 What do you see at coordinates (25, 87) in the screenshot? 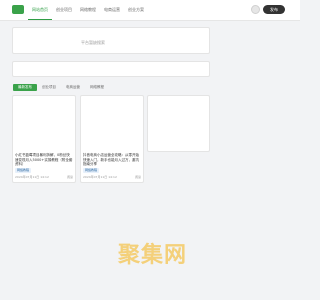
I see `filter-tab-latest: 最新发布` at bounding box center [25, 87].